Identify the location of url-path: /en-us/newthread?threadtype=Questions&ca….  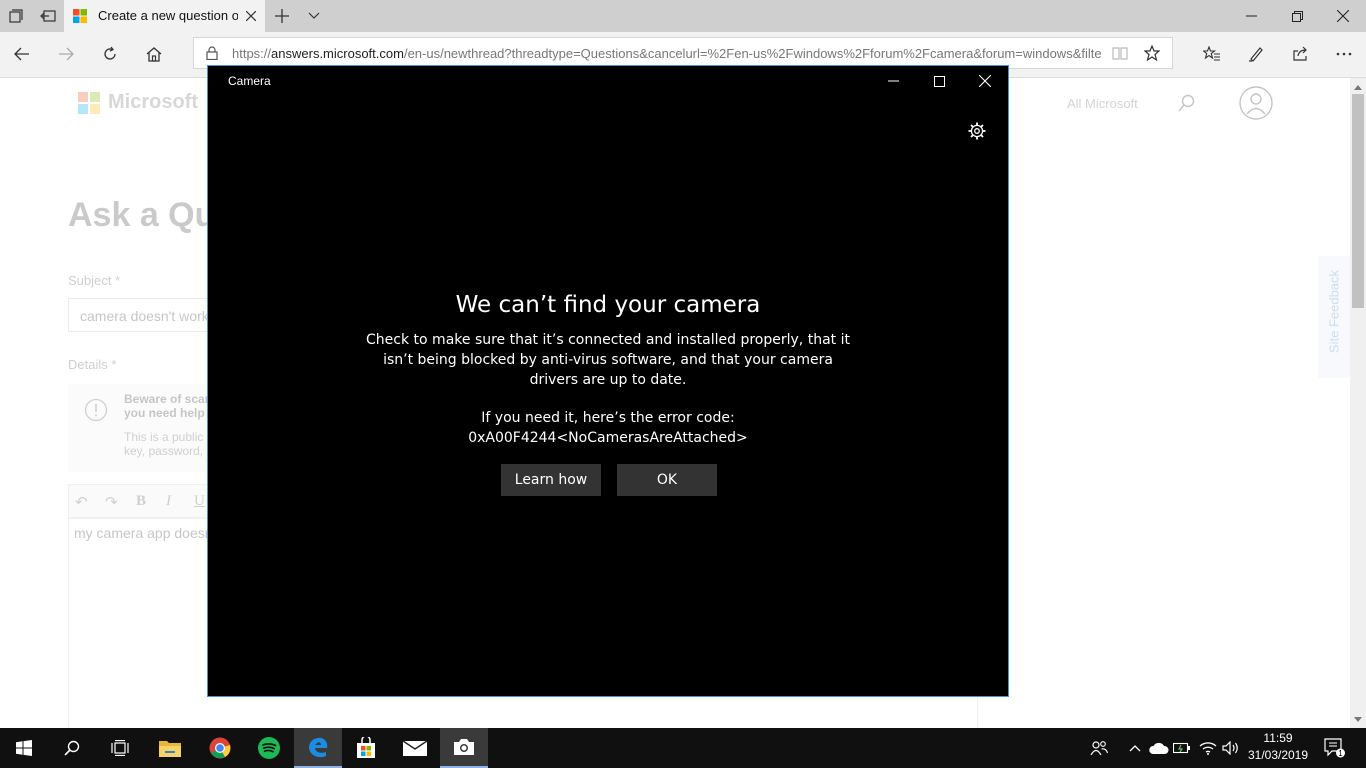
(752, 53).